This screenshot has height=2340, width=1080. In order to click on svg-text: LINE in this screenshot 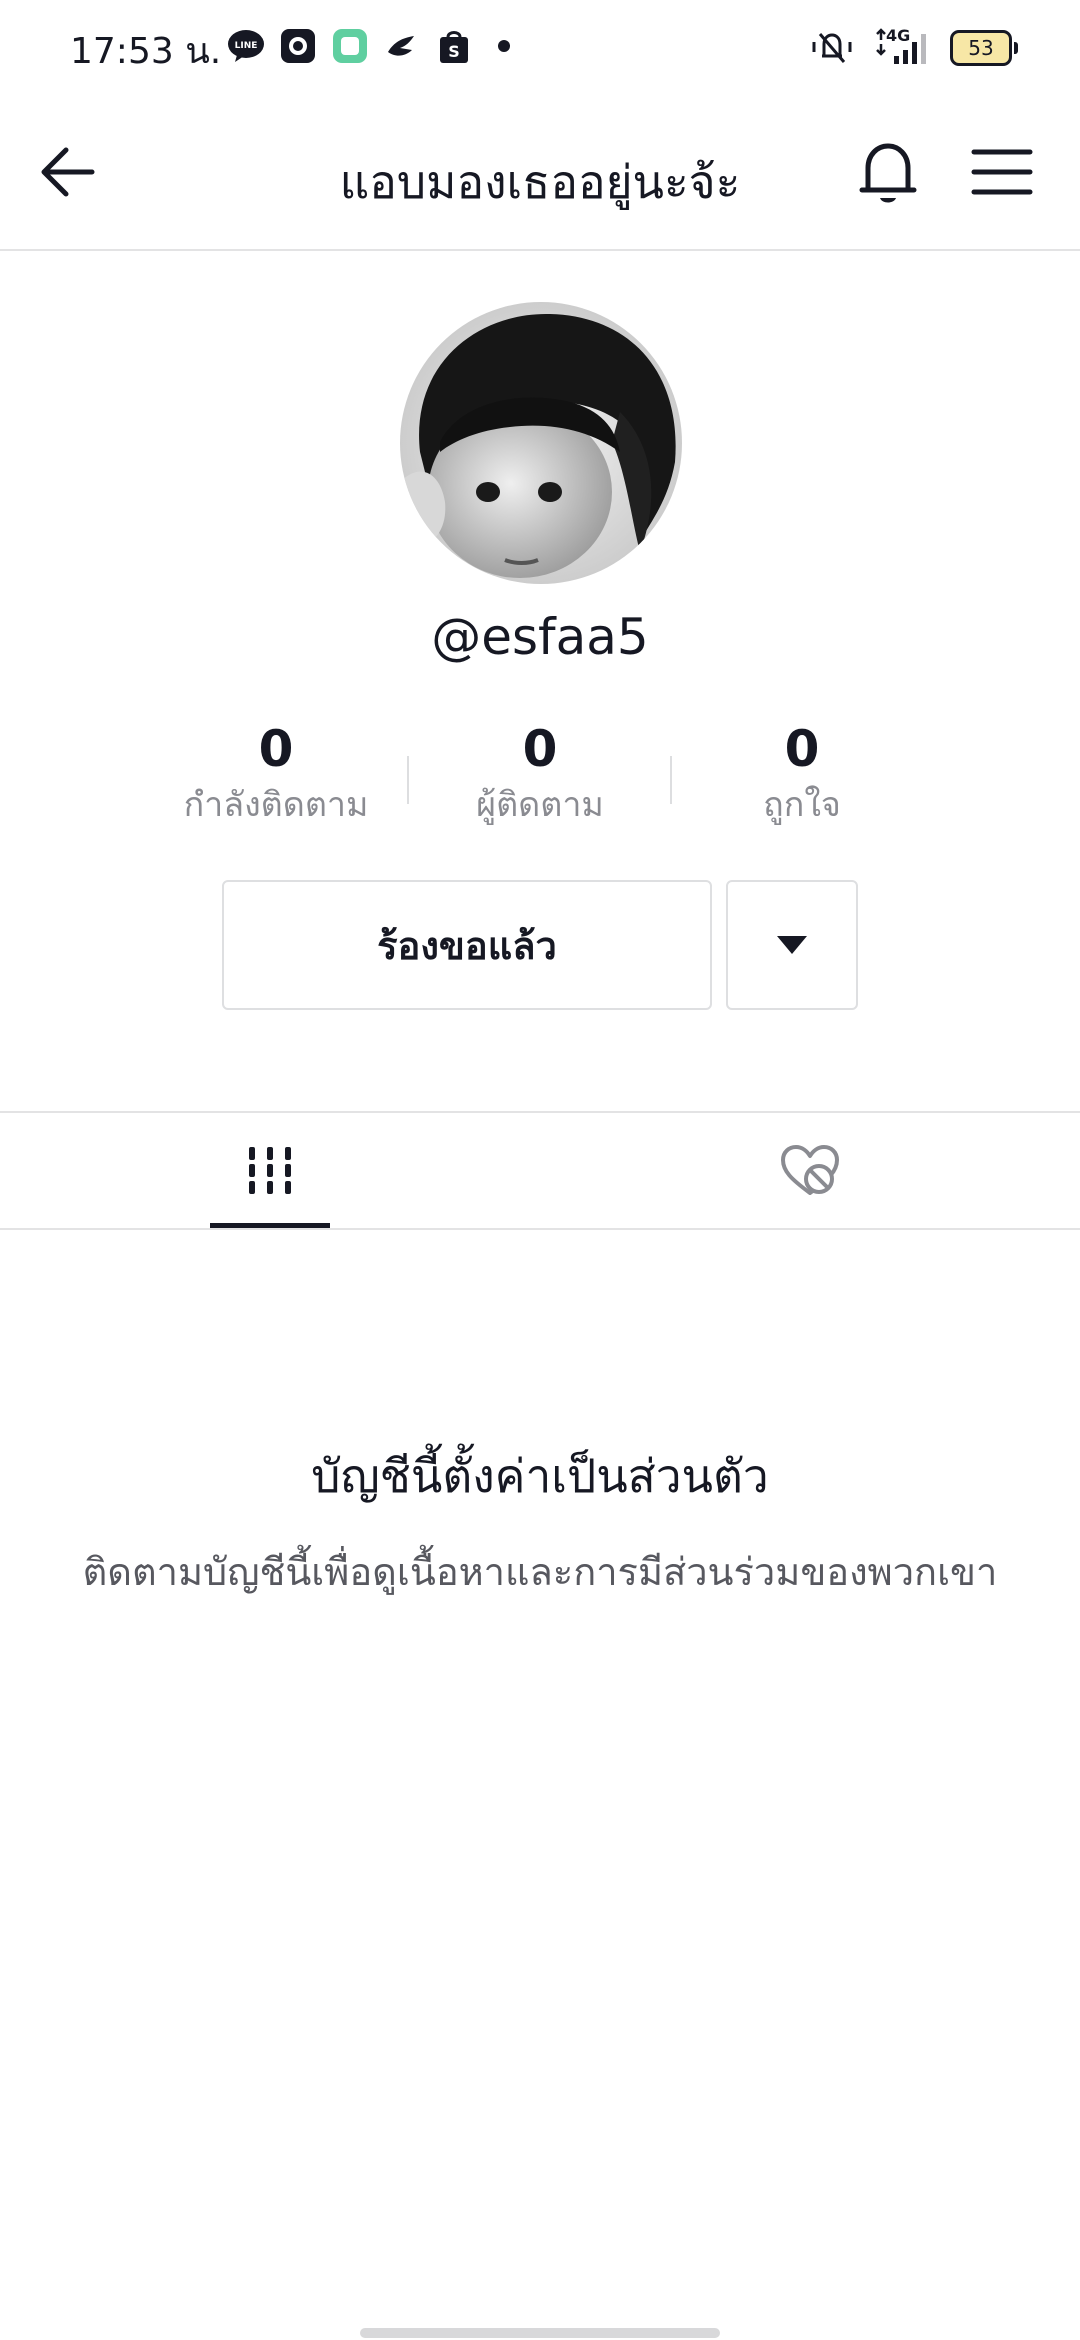, I will do `click(246, 46)`.